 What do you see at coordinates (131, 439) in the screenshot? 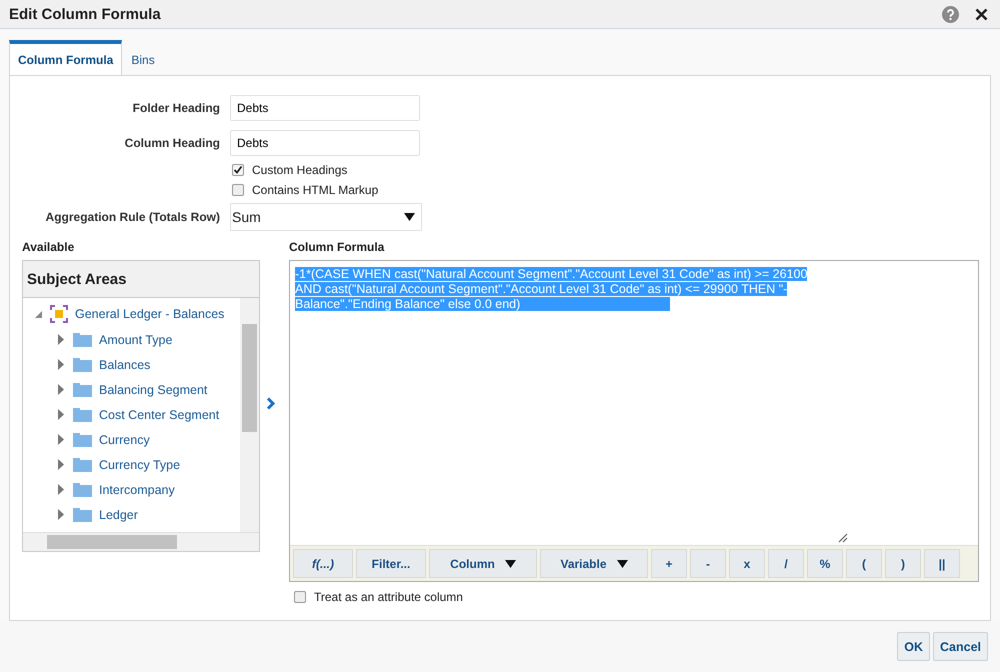
I see `tree-item: Currency` at bounding box center [131, 439].